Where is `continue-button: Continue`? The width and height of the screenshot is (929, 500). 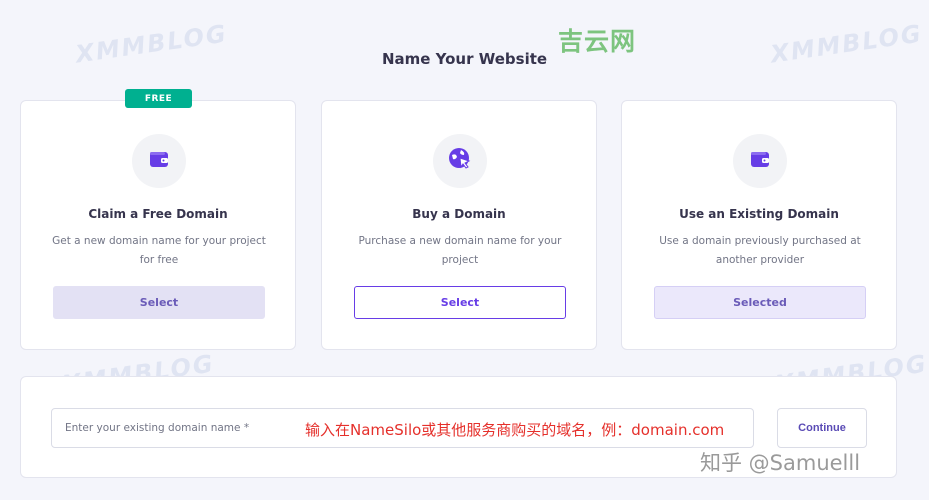
continue-button: Continue is located at coordinates (822, 428).